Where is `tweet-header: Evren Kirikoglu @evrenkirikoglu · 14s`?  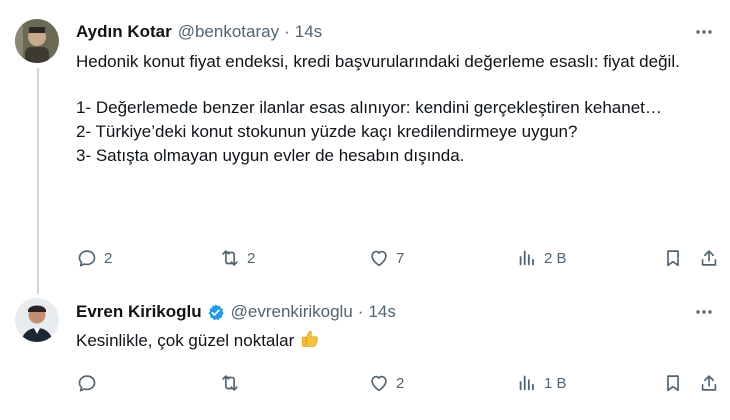
tweet-header: Evren Kirikoglu @evrenkirikoglu · 14s is located at coordinates (236, 312).